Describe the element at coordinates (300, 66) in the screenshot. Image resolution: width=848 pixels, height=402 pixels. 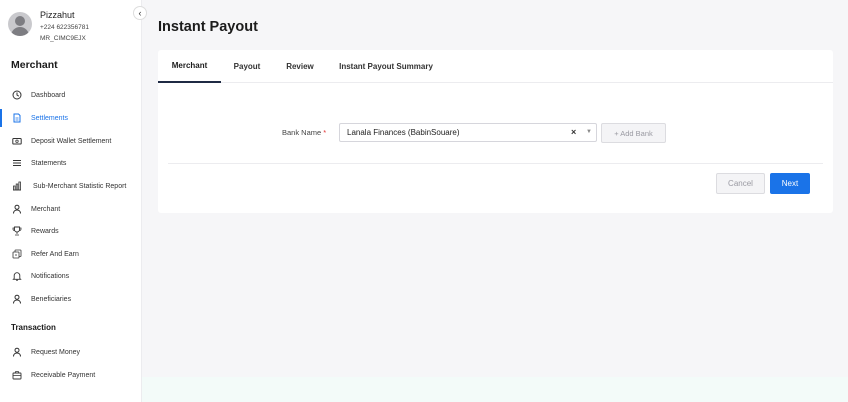
I see `tab-review: Review` at that location.